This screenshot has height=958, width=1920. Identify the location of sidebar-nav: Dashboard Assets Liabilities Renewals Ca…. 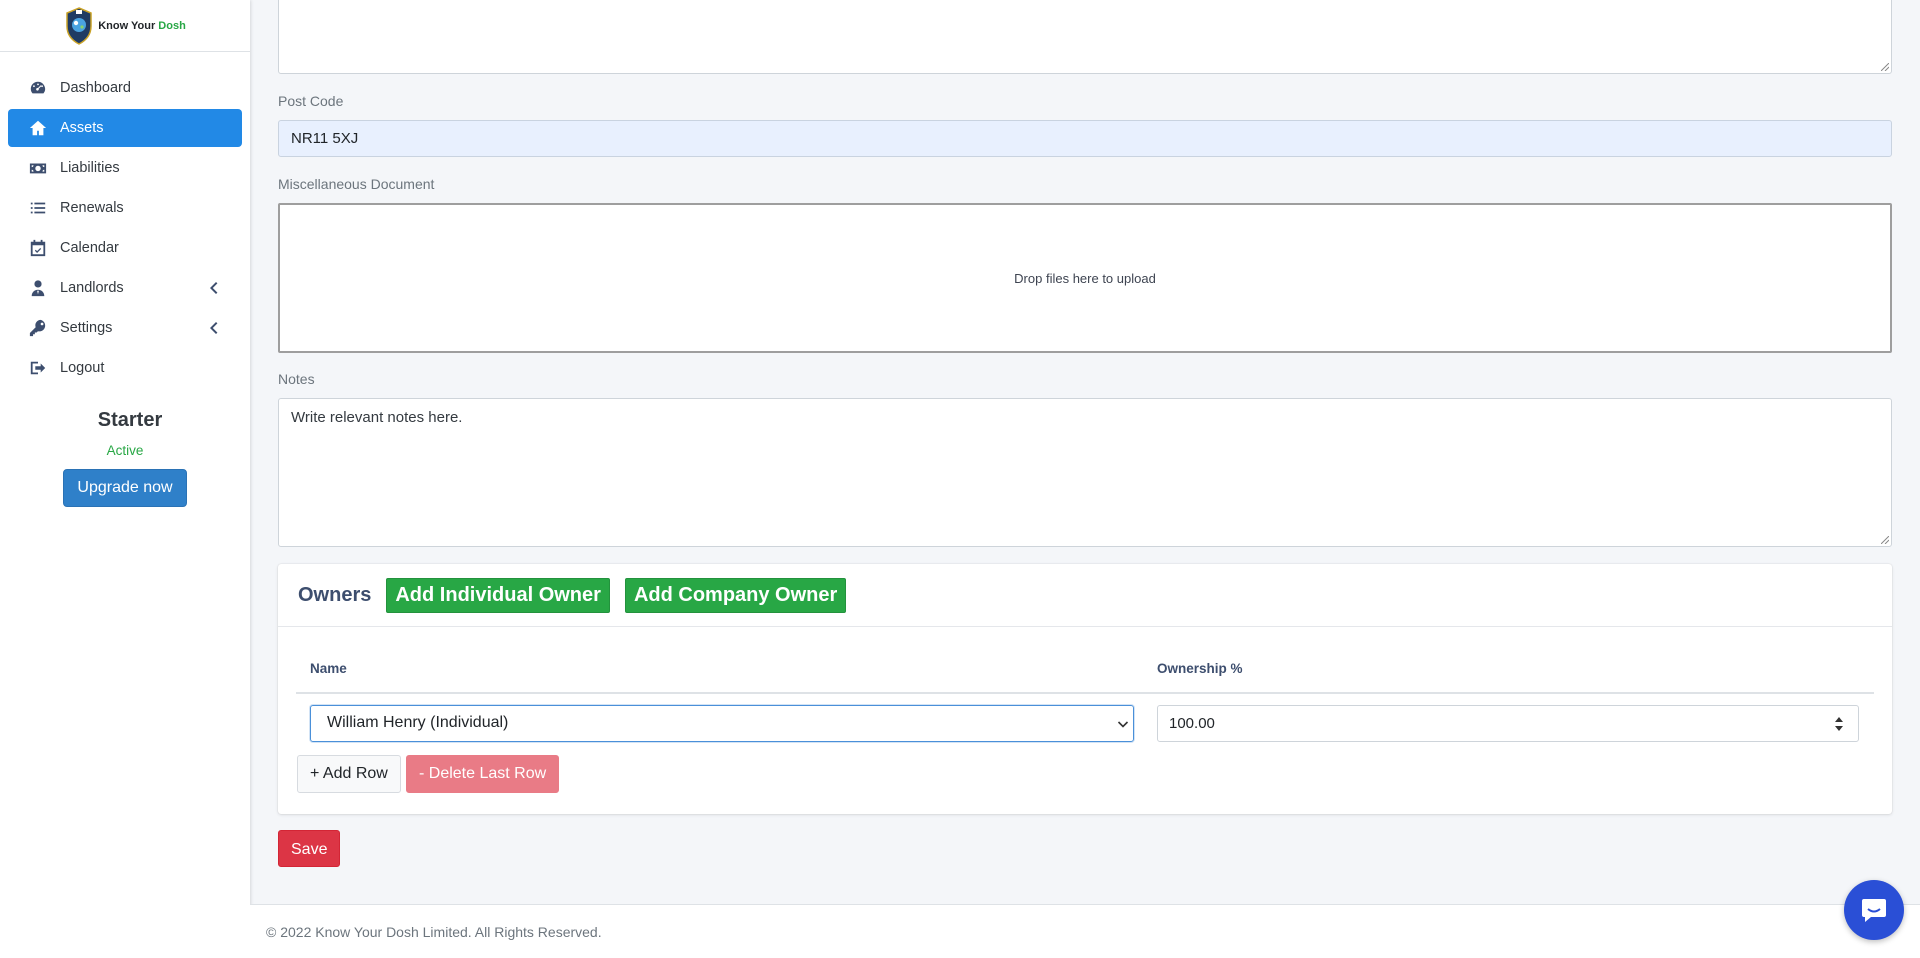
(125, 219).